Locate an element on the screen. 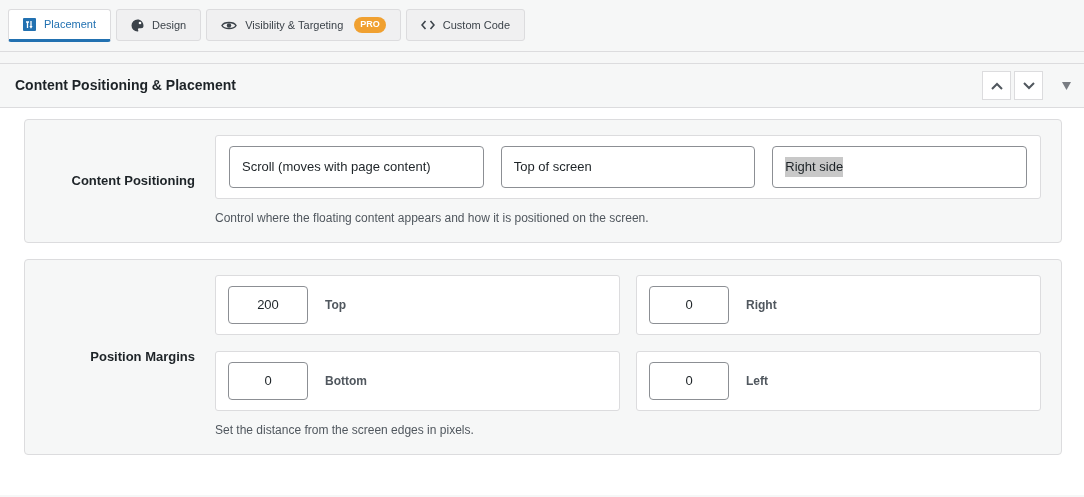  chevron-up-icon is located at coordinates (996, 85).